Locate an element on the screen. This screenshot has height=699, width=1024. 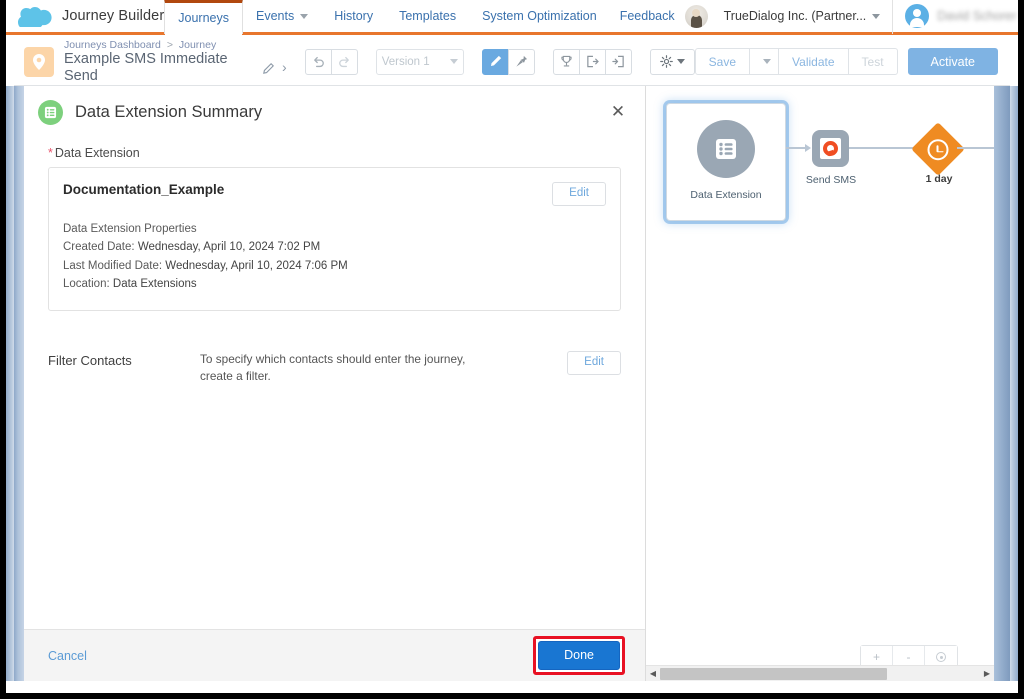
version-select: Version 1 is located at coordinates (419, 61).